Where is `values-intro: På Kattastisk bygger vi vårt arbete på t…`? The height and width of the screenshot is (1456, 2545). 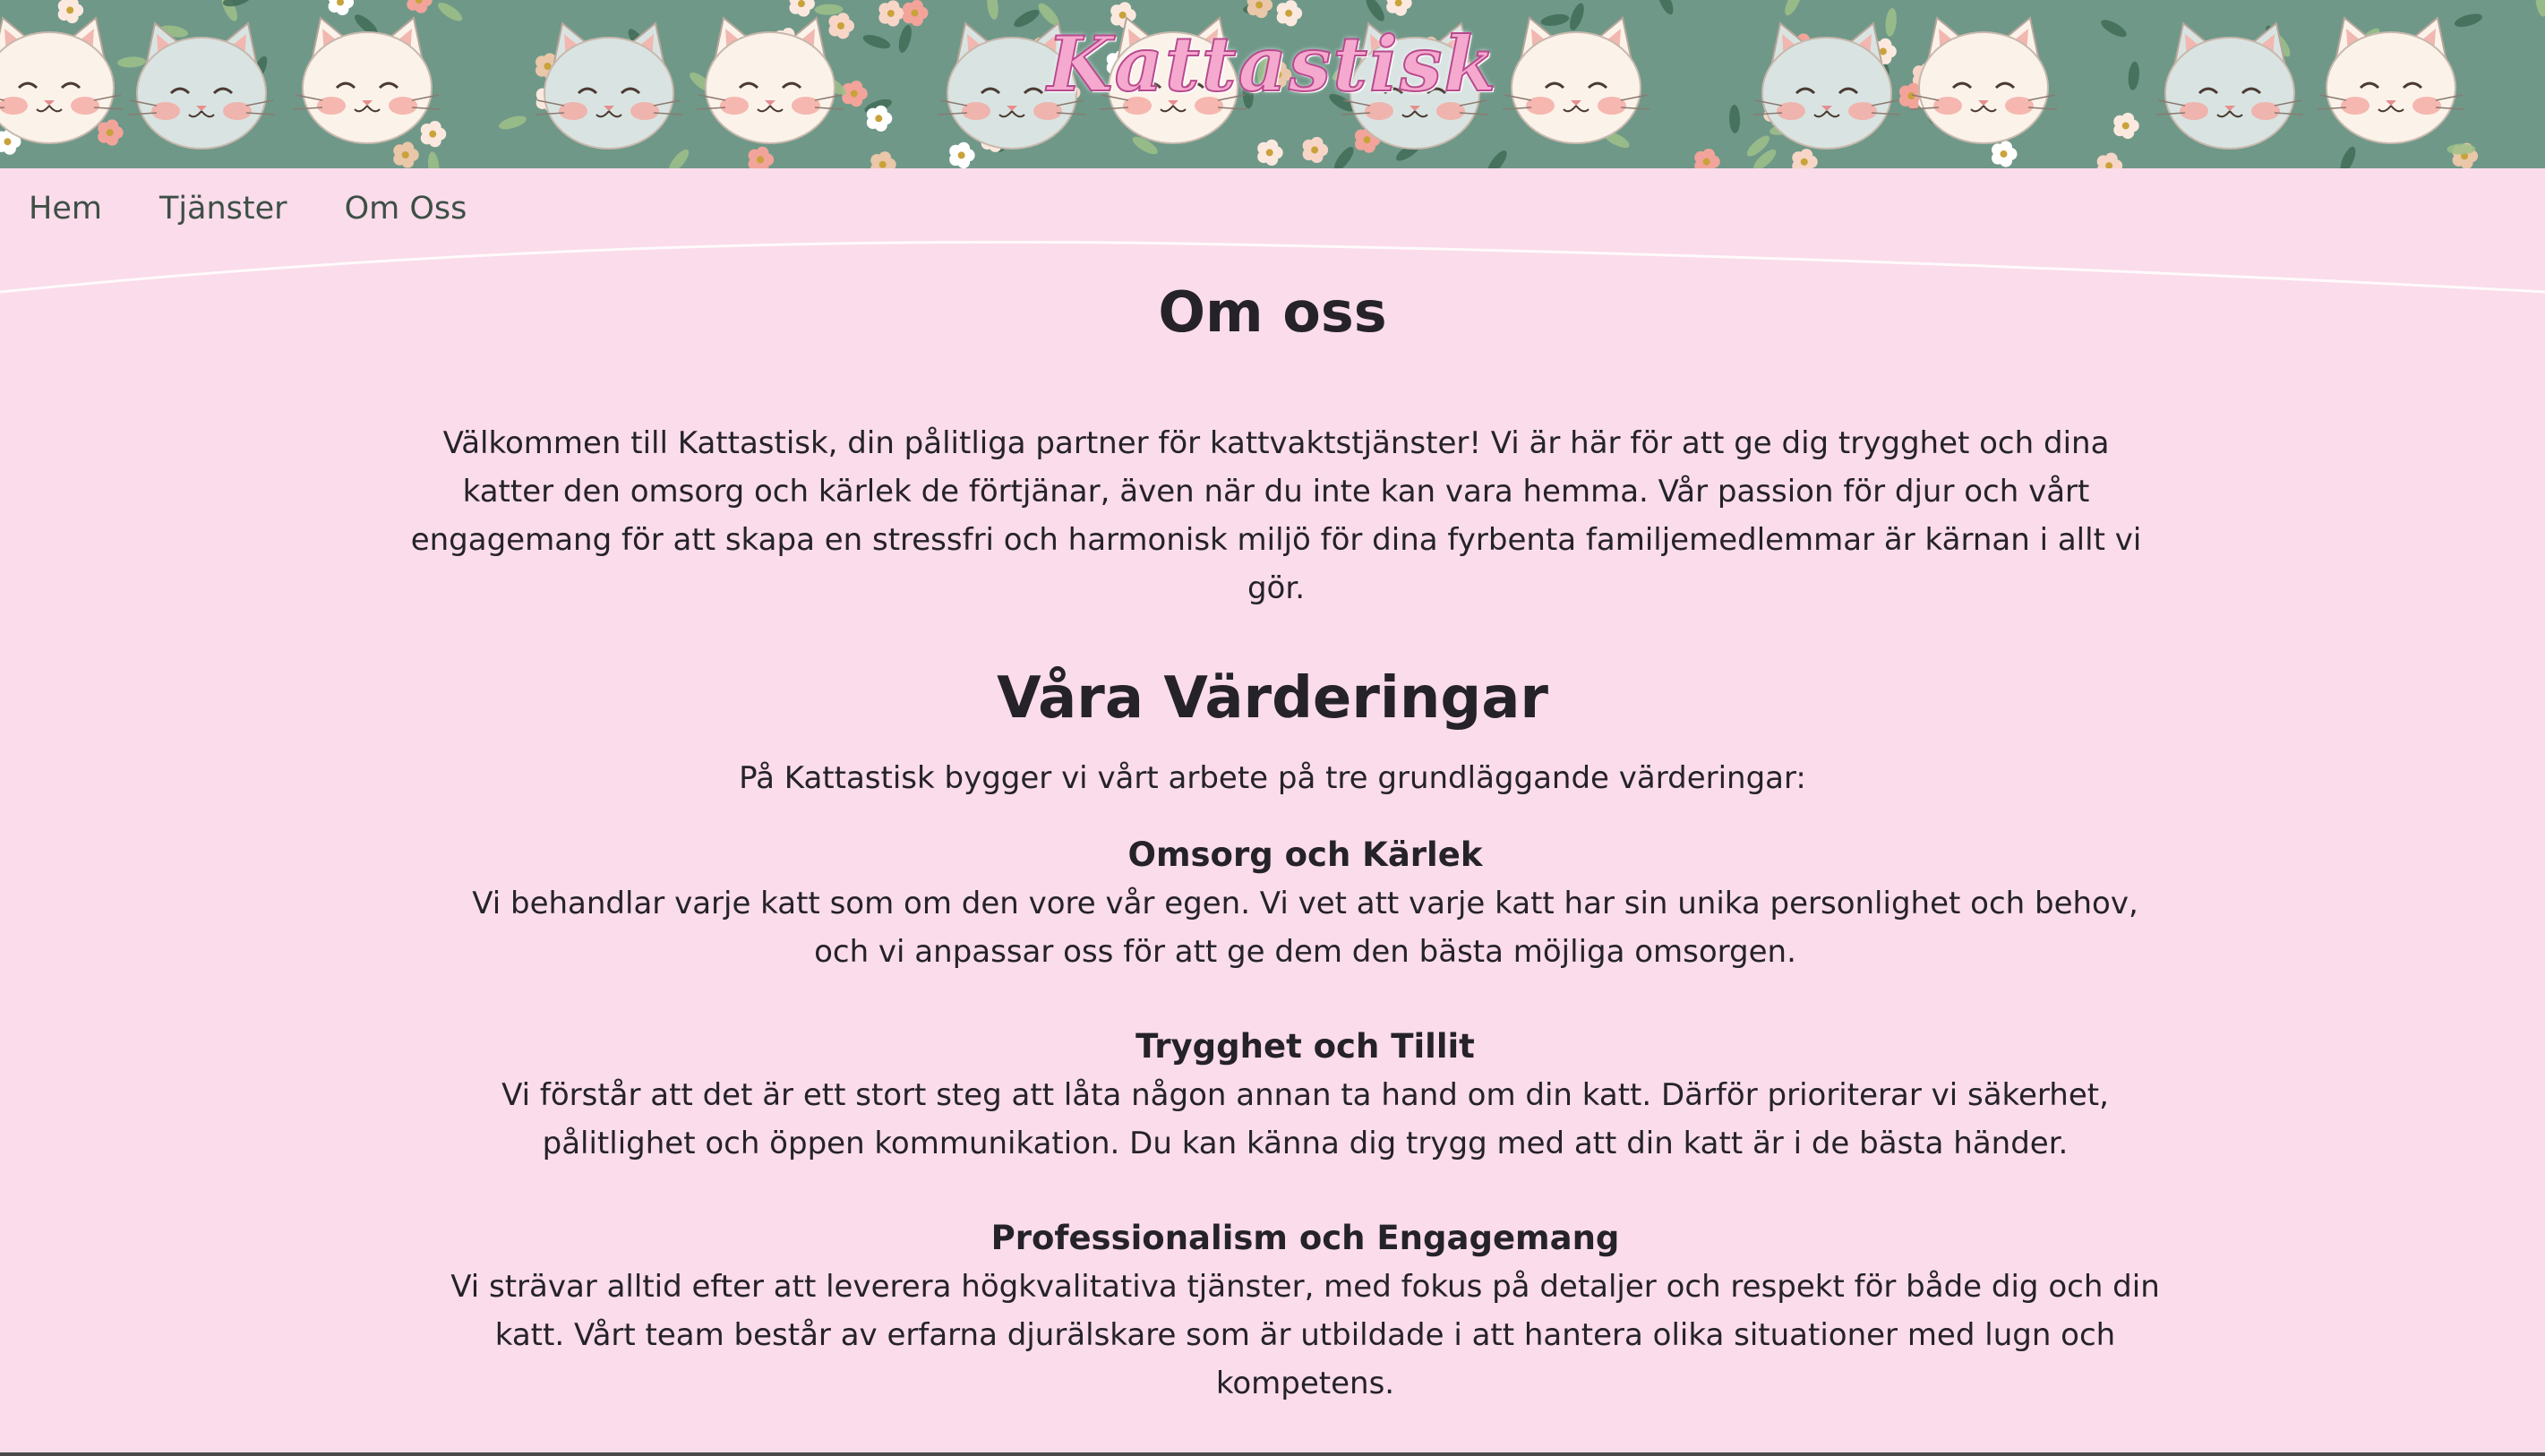 values-intro: På Kattastisk bygger vi vårt arbete på t… is located at coordinates (1272, 778).